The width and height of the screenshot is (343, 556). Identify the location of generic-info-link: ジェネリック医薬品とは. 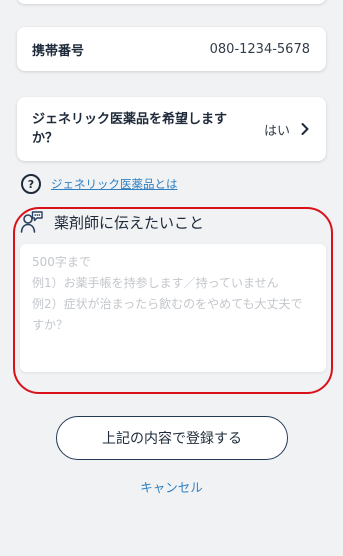
(114, 184).